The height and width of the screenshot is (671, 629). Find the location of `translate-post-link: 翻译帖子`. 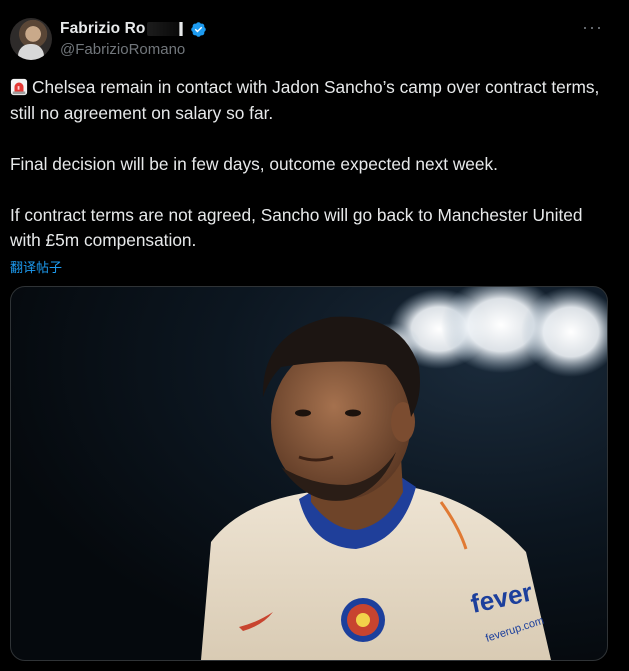

translate-post-link: 翻译帖子 is located at coordinates (36, 266).